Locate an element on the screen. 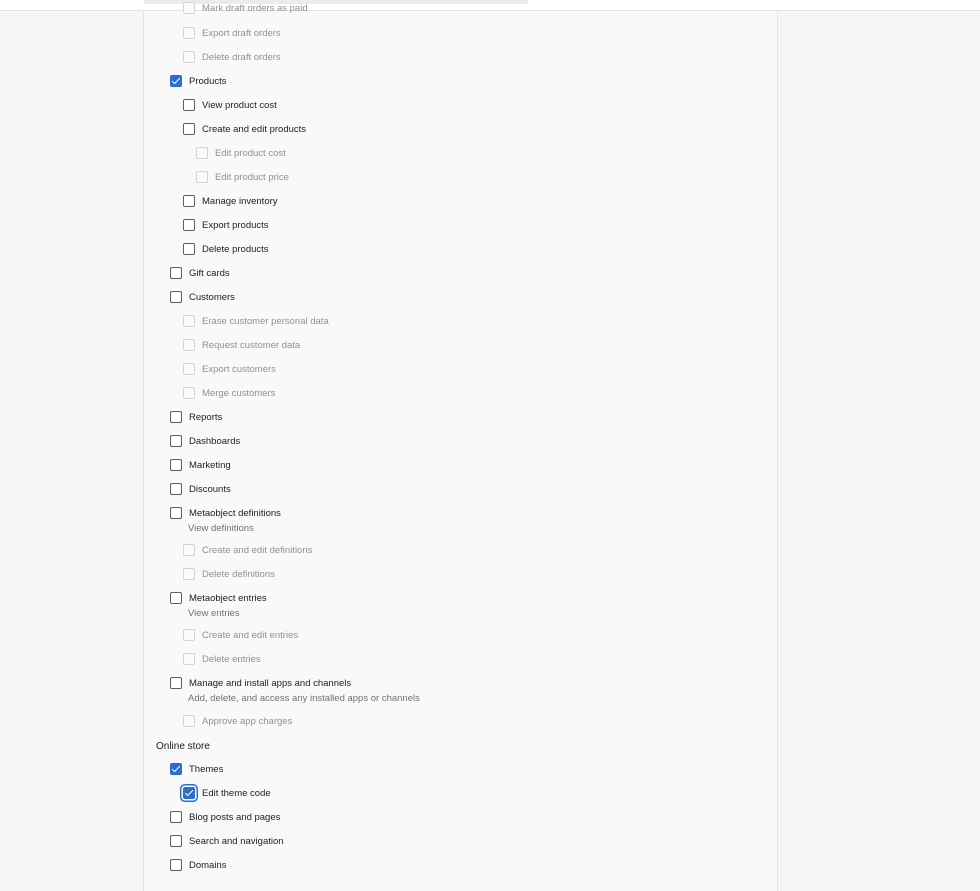 The width and height of the screenshot is (980, 891). checkbox-manage-inventory is located at coordinates (189, 201).